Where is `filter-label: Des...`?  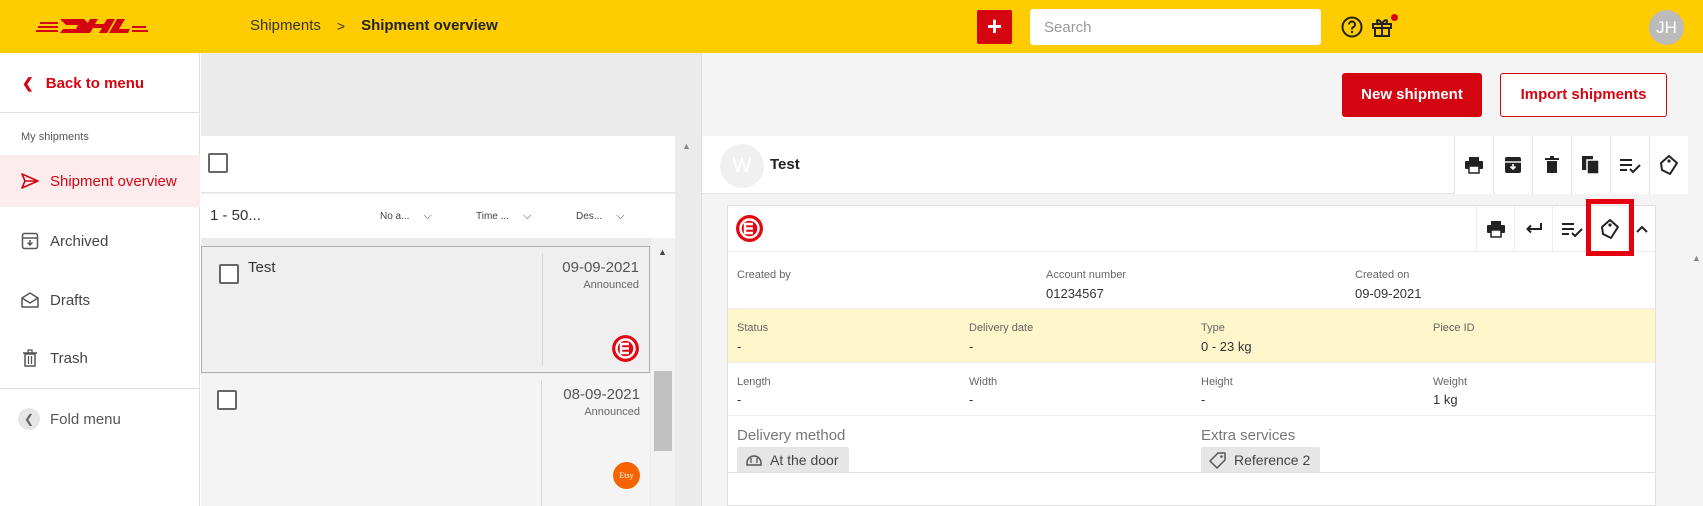 filter-label: Des... is located at coordinates (589, 216).